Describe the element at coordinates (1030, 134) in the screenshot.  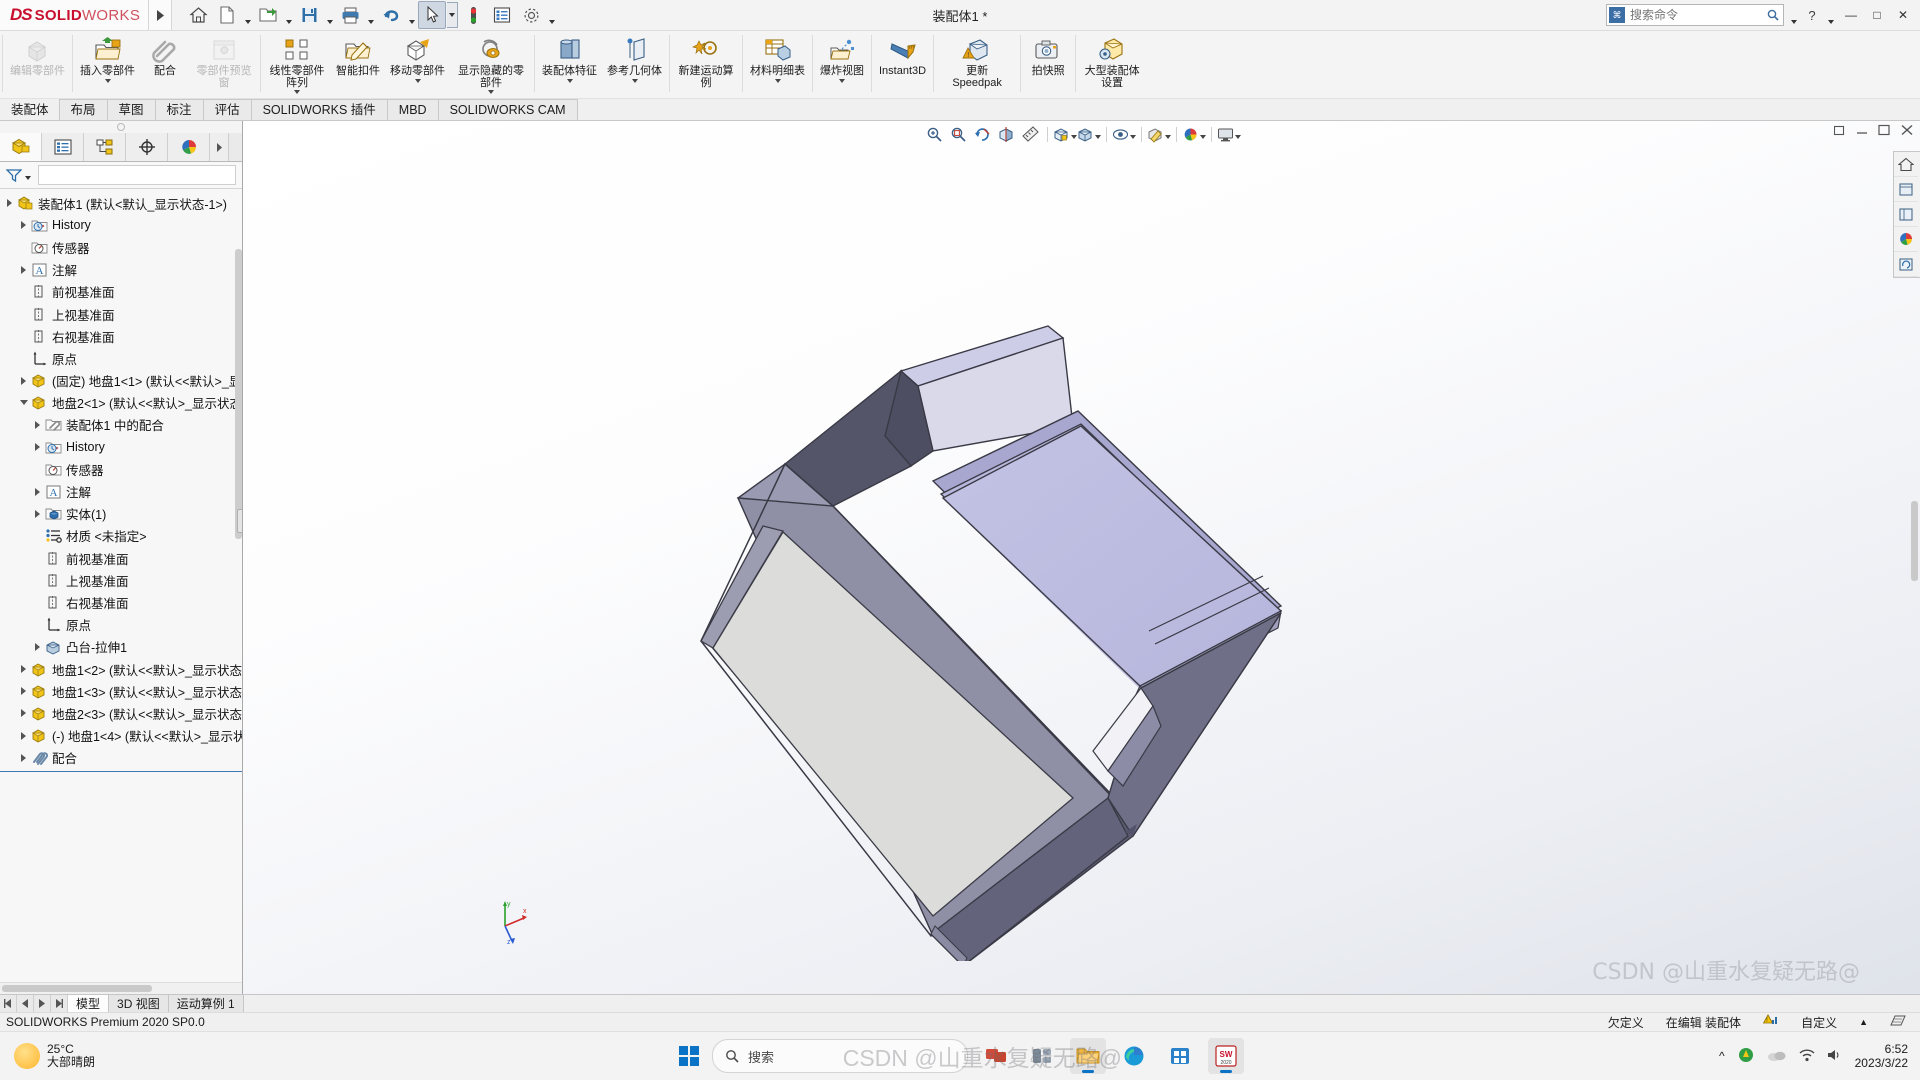
I see `measure-icon` at that location.